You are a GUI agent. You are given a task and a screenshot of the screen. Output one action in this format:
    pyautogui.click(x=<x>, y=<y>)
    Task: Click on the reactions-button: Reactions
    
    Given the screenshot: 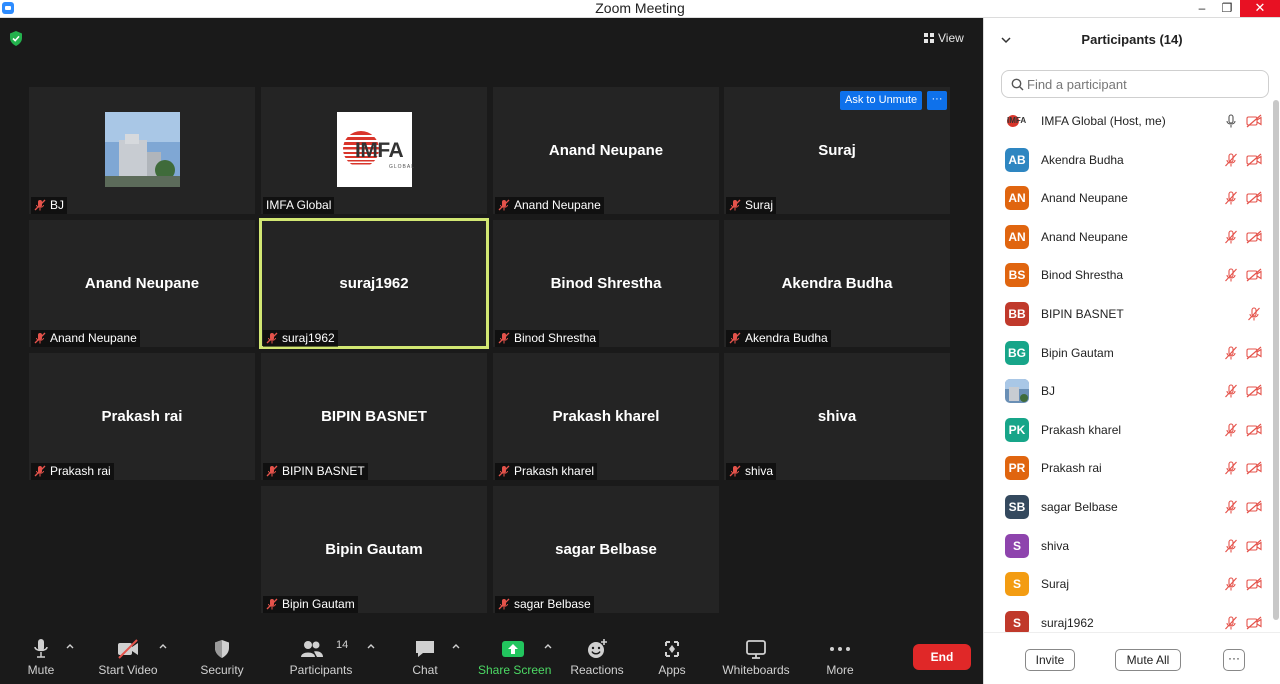 What is the action you would take?
    pyautogui.click(x=597, y=658)
    